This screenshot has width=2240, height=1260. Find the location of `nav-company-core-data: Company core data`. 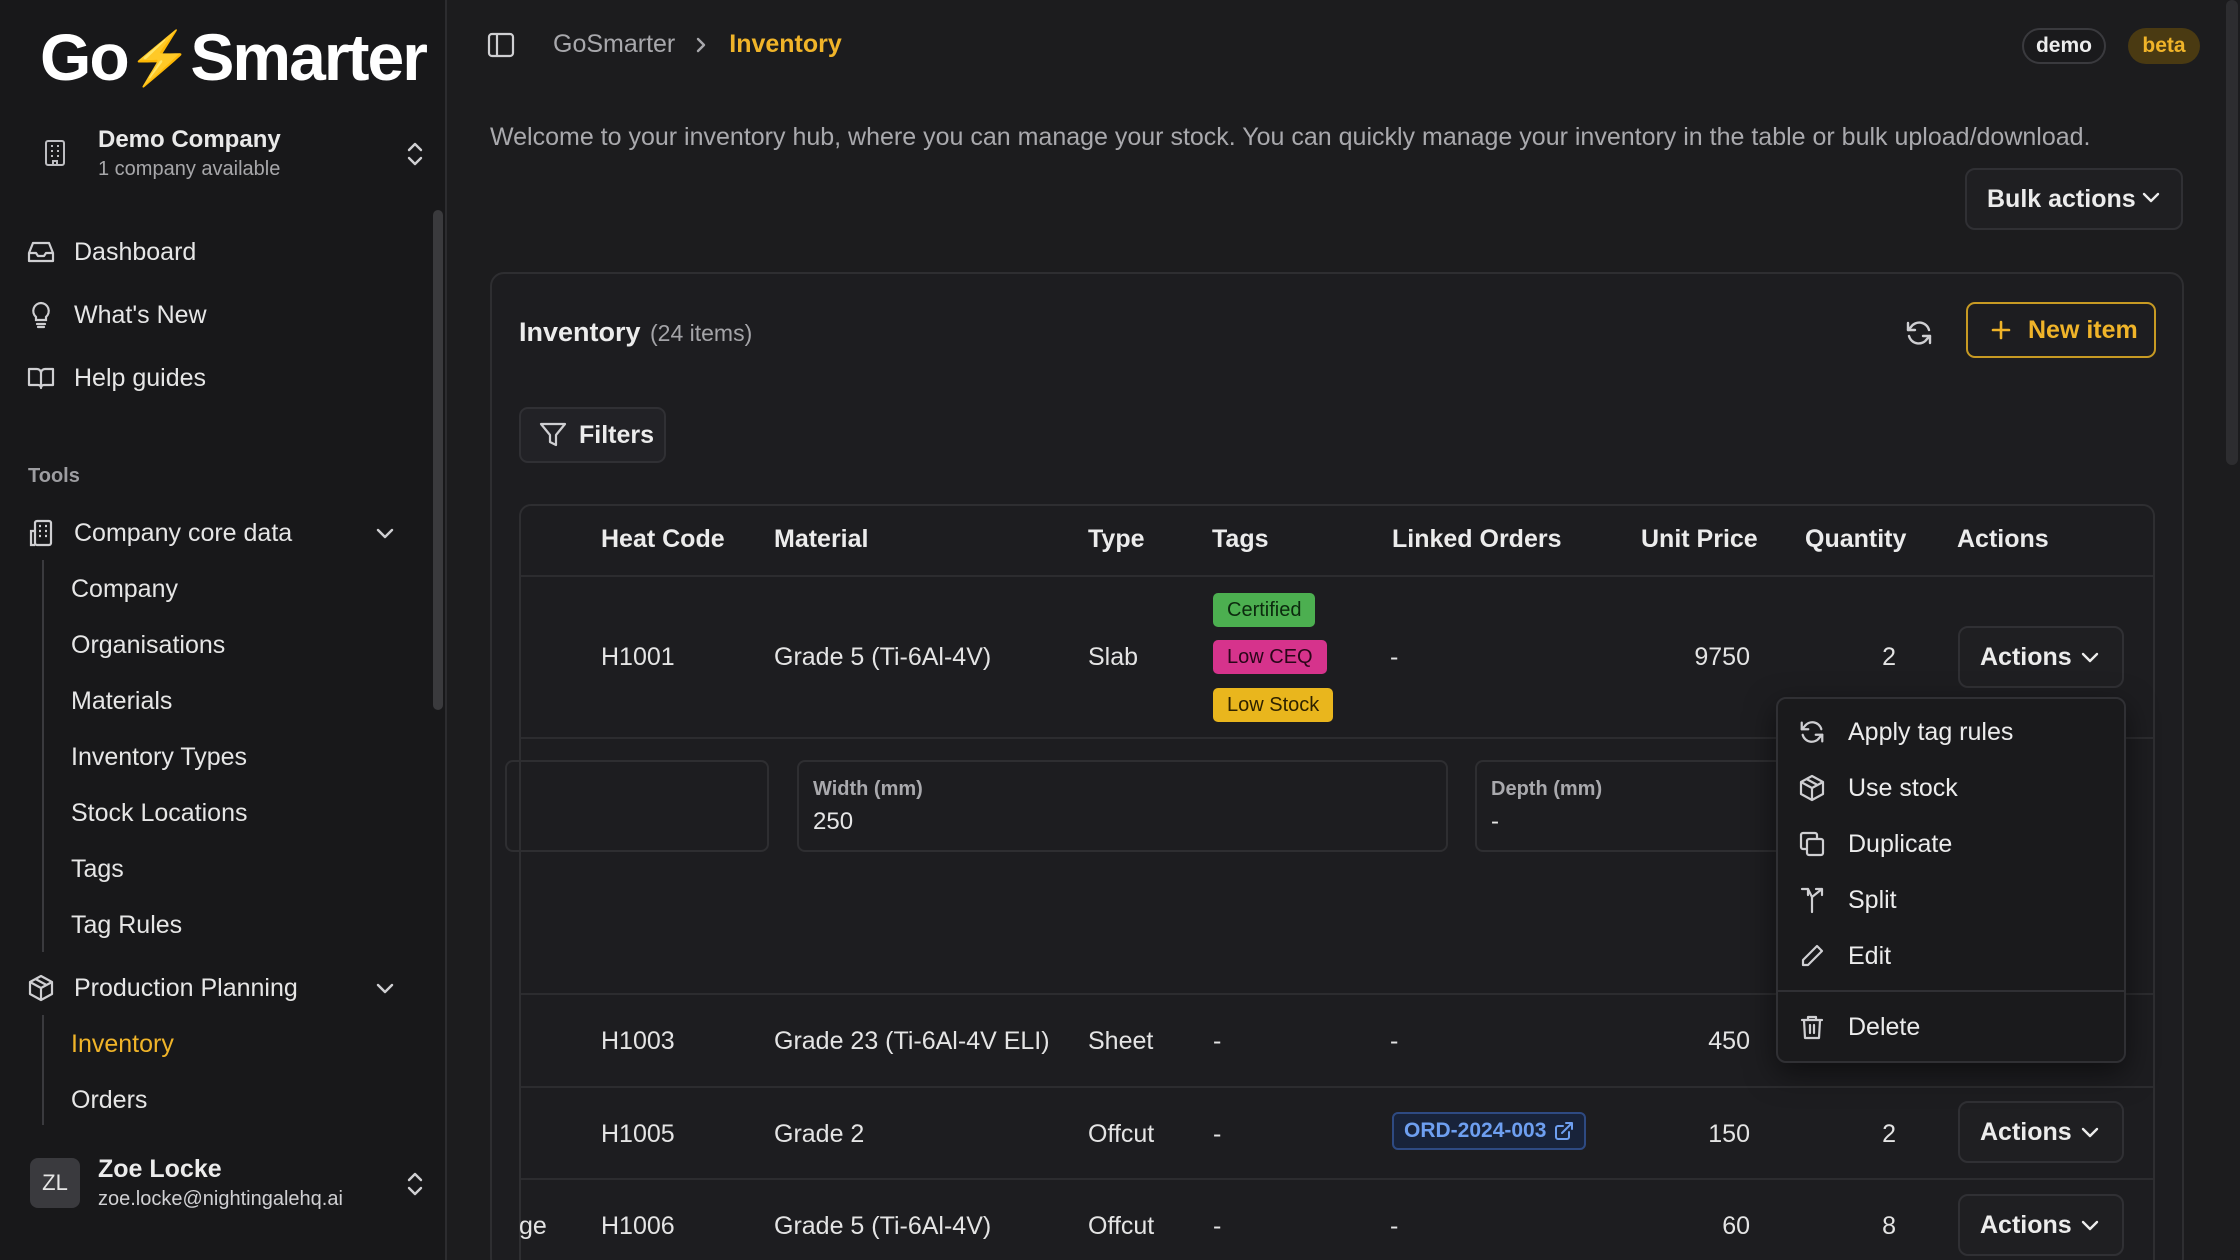

nav-company-core-data: Company core data is located at coordinates (223, 533).